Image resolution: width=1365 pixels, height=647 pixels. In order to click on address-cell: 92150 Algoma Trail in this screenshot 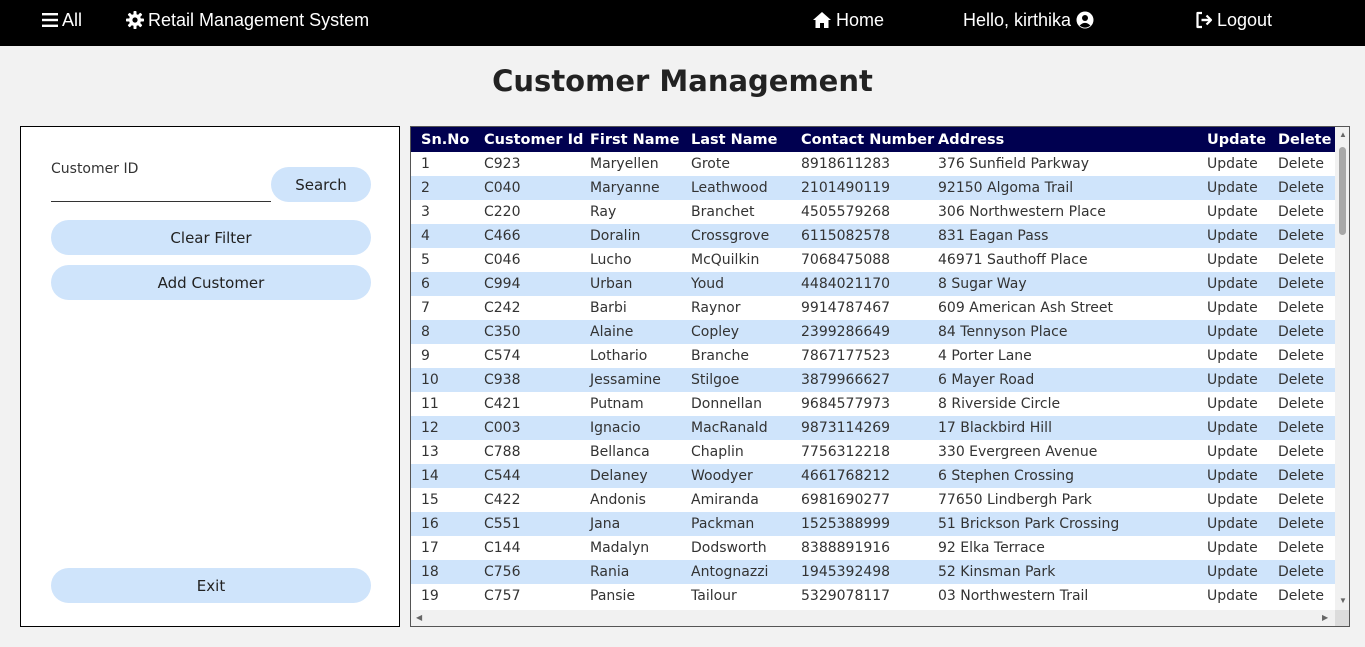, I will do `click(1062, 188)`.